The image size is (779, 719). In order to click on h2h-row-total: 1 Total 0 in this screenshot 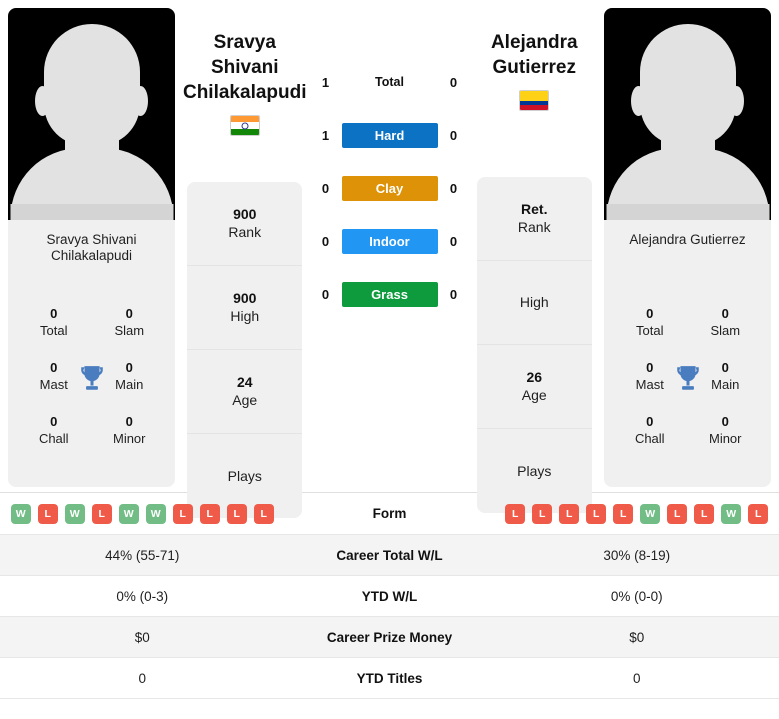, I will do `click(390, 82)`.